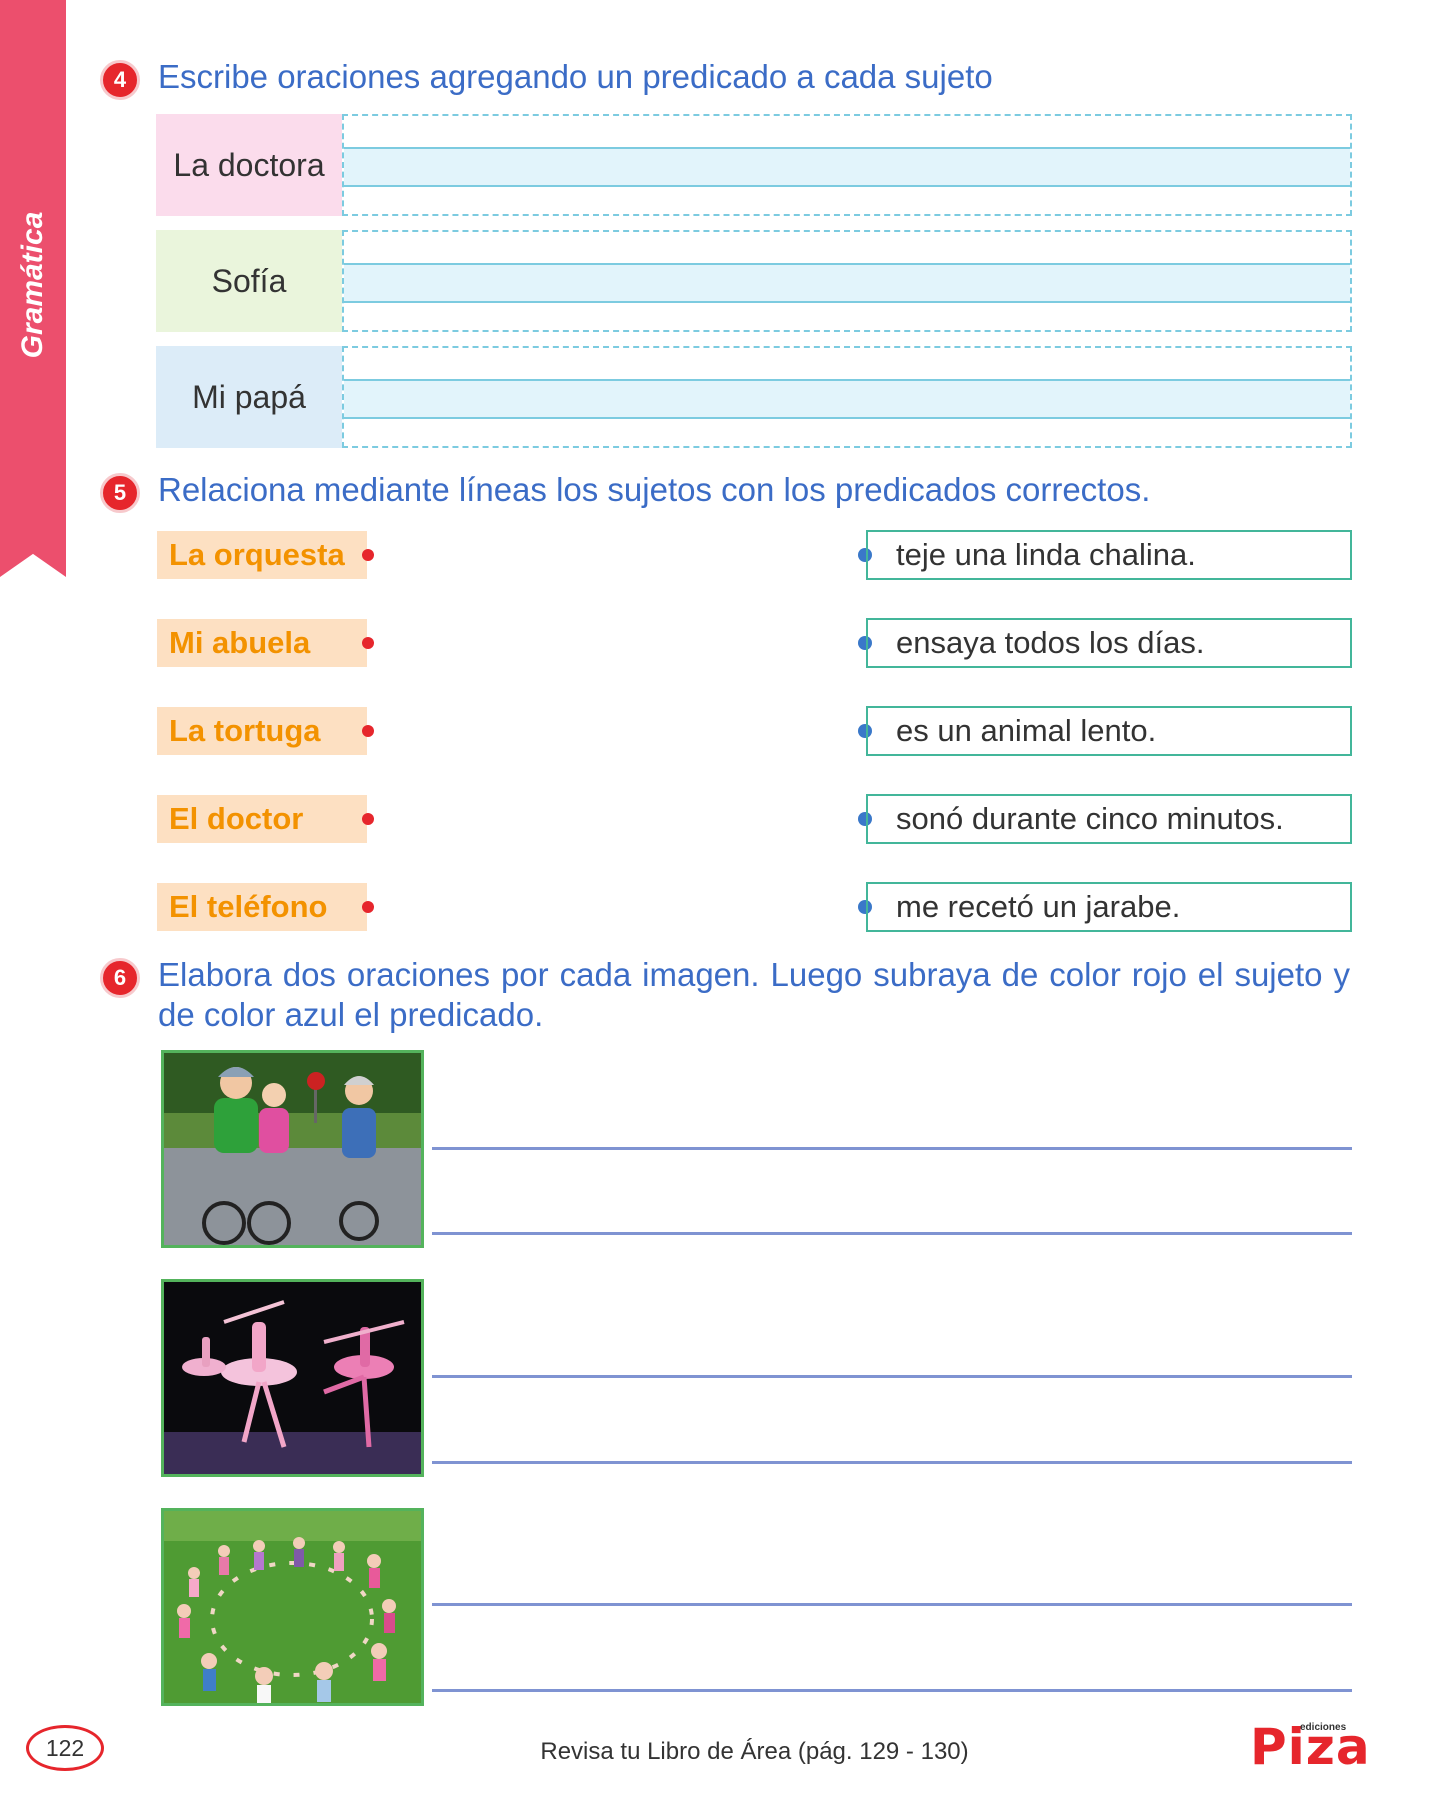 This screenshot has height=1800, width=1439. What do you see at coordinates (120, 80) in the screenshot?
I see `question-number-4: 4` at bounding box center [120, 80].